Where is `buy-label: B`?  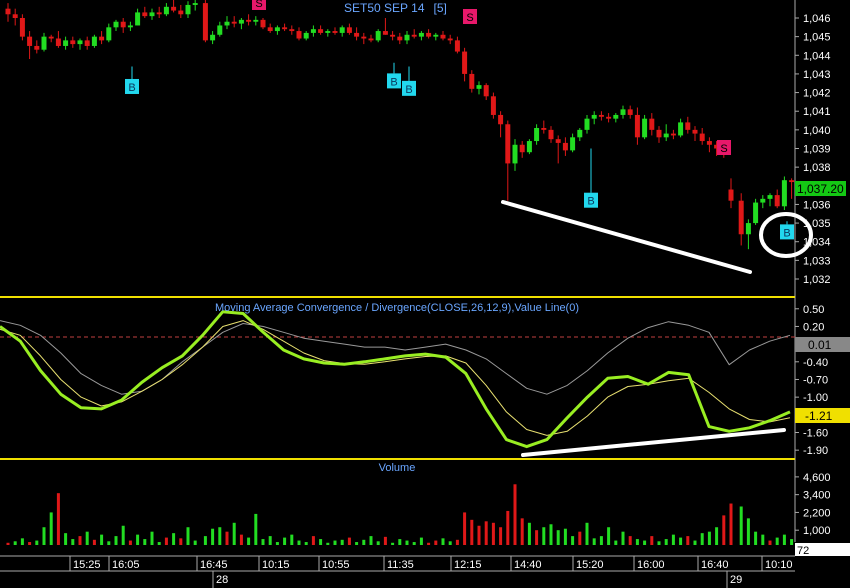
buy-label: B is located at coordinates (786, 233).